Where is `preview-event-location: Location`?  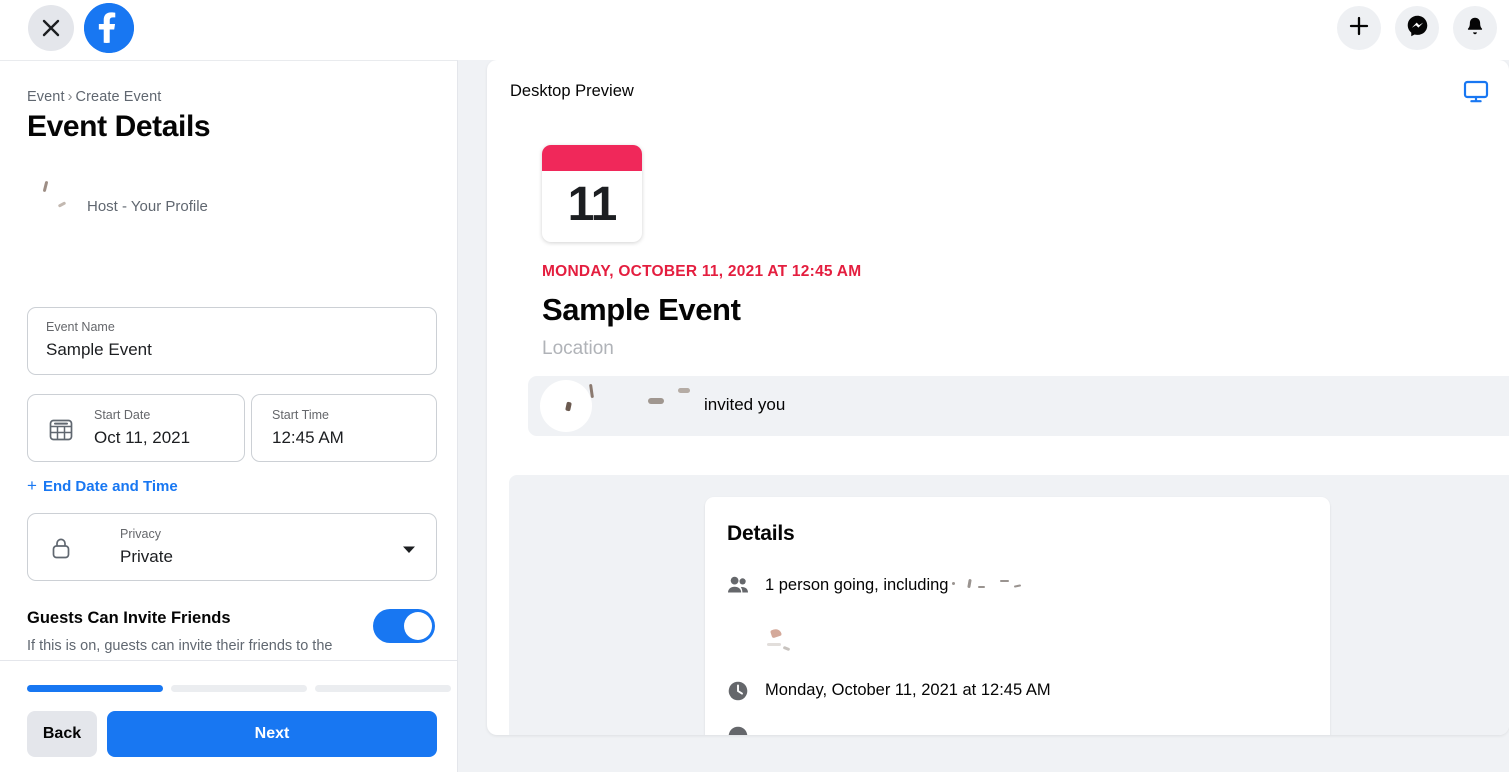
preview-event-location: Location is located at coordinates (578, 348).